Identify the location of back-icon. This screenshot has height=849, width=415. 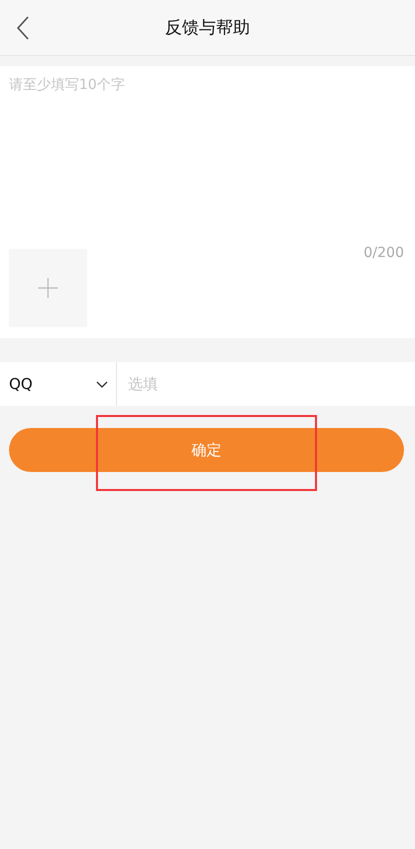
(23, 28).